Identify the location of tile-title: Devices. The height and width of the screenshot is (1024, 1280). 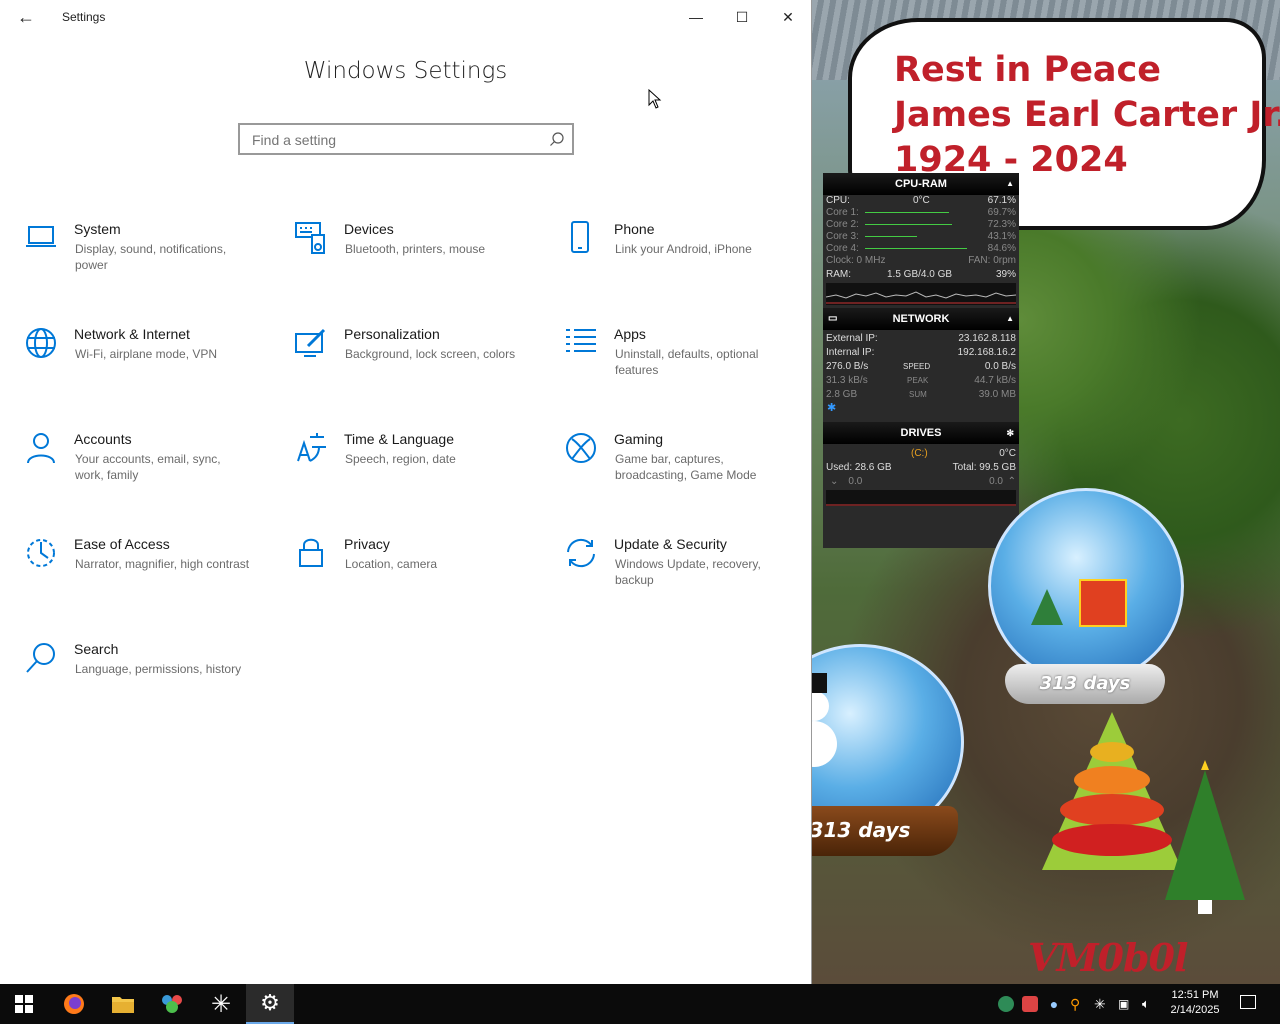
(369, 229).